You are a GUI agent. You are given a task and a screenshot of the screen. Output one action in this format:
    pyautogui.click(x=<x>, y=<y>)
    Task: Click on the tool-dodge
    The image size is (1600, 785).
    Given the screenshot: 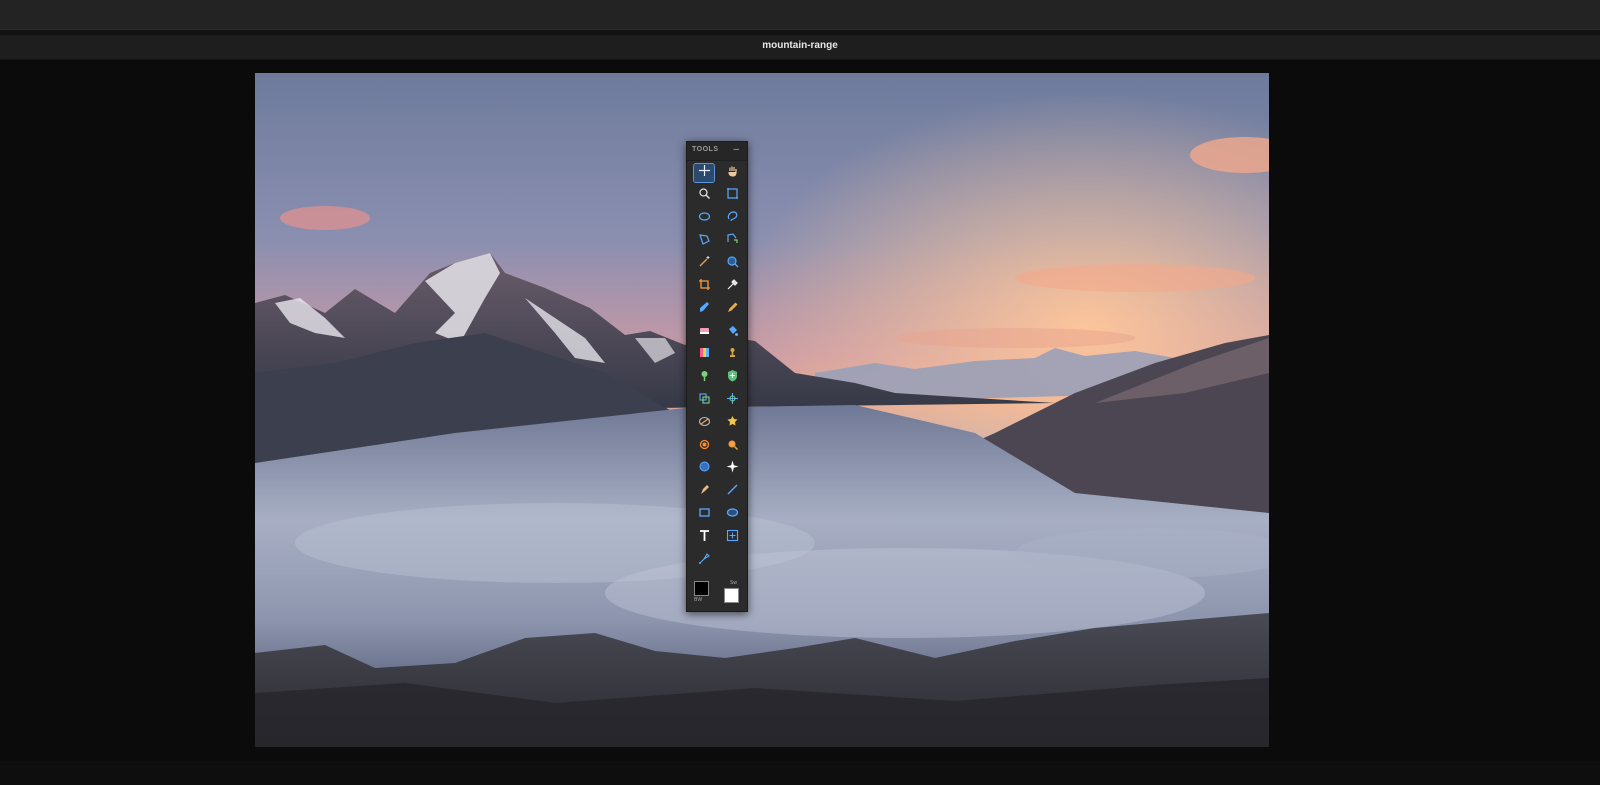 What is the action you would take?
    pyautogui.click(x=704, y=447)
    